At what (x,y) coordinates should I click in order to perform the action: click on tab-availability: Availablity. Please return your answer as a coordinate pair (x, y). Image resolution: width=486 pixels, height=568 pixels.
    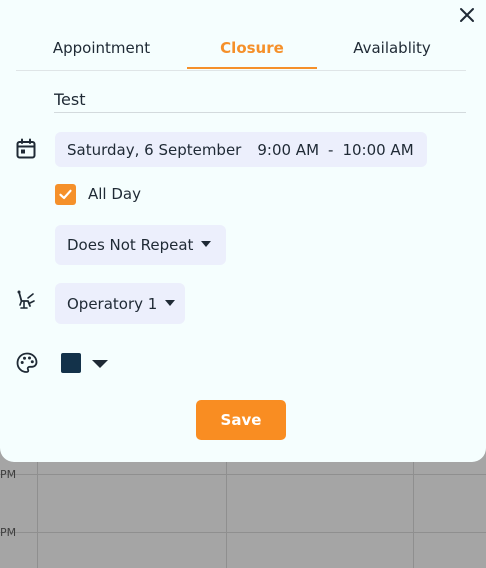
    Looking at the image, I should click on (392, 49).